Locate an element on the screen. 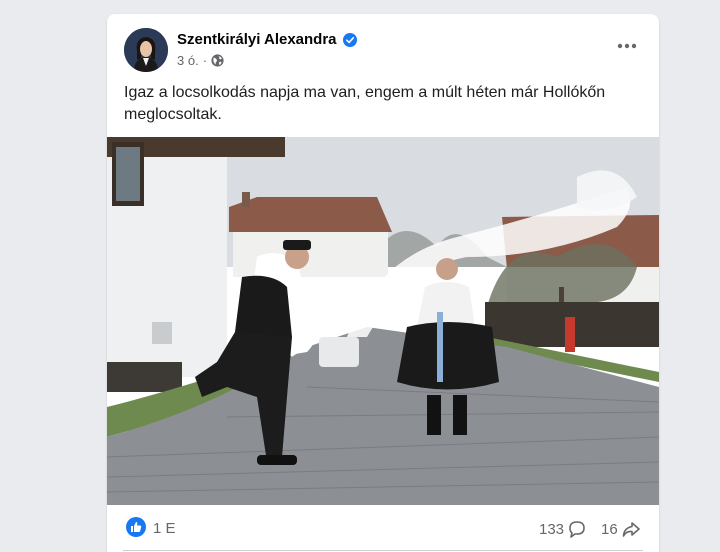 This screenshot has height=552, width=720. footer-divider is located at coordinates (383, 550).